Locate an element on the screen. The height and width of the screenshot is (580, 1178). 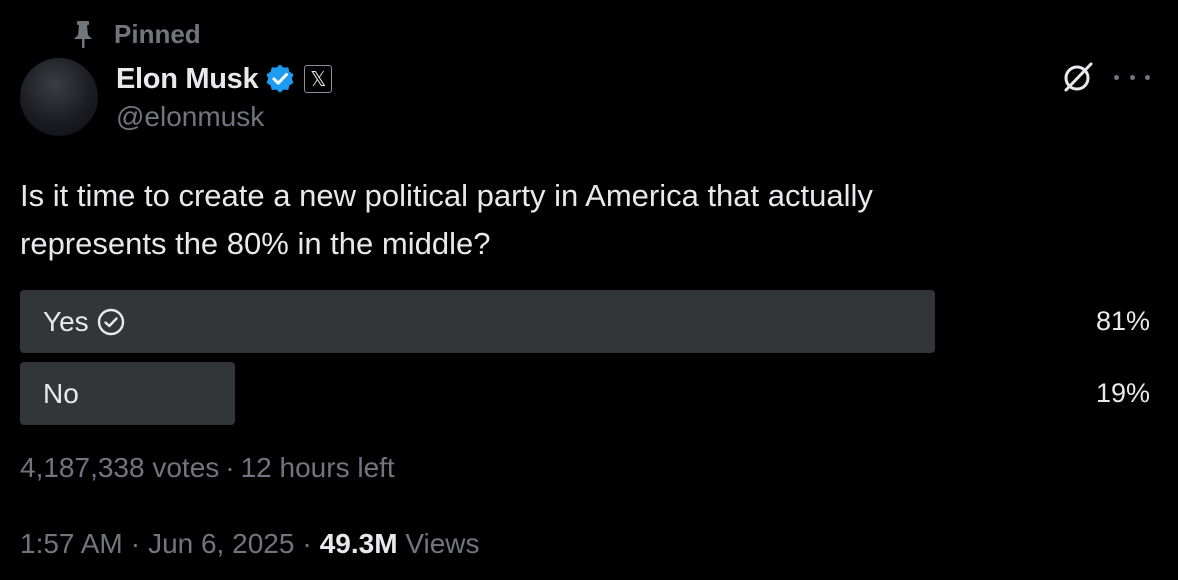
poll-meta: 4,187,338 votes · 12 hours left is located at coordinates (207, 468).